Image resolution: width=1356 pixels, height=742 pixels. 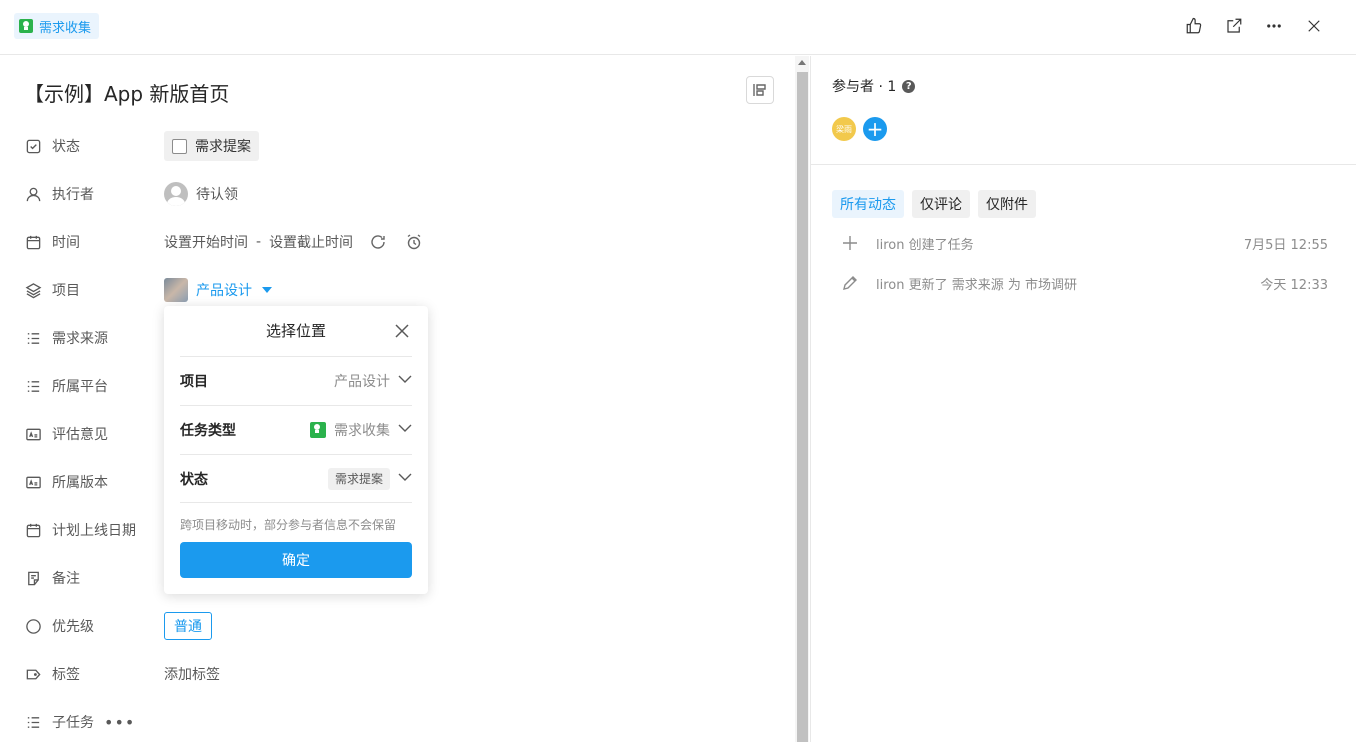 I want to click on popover-title: 选择位置, so click(x=295, y=331).